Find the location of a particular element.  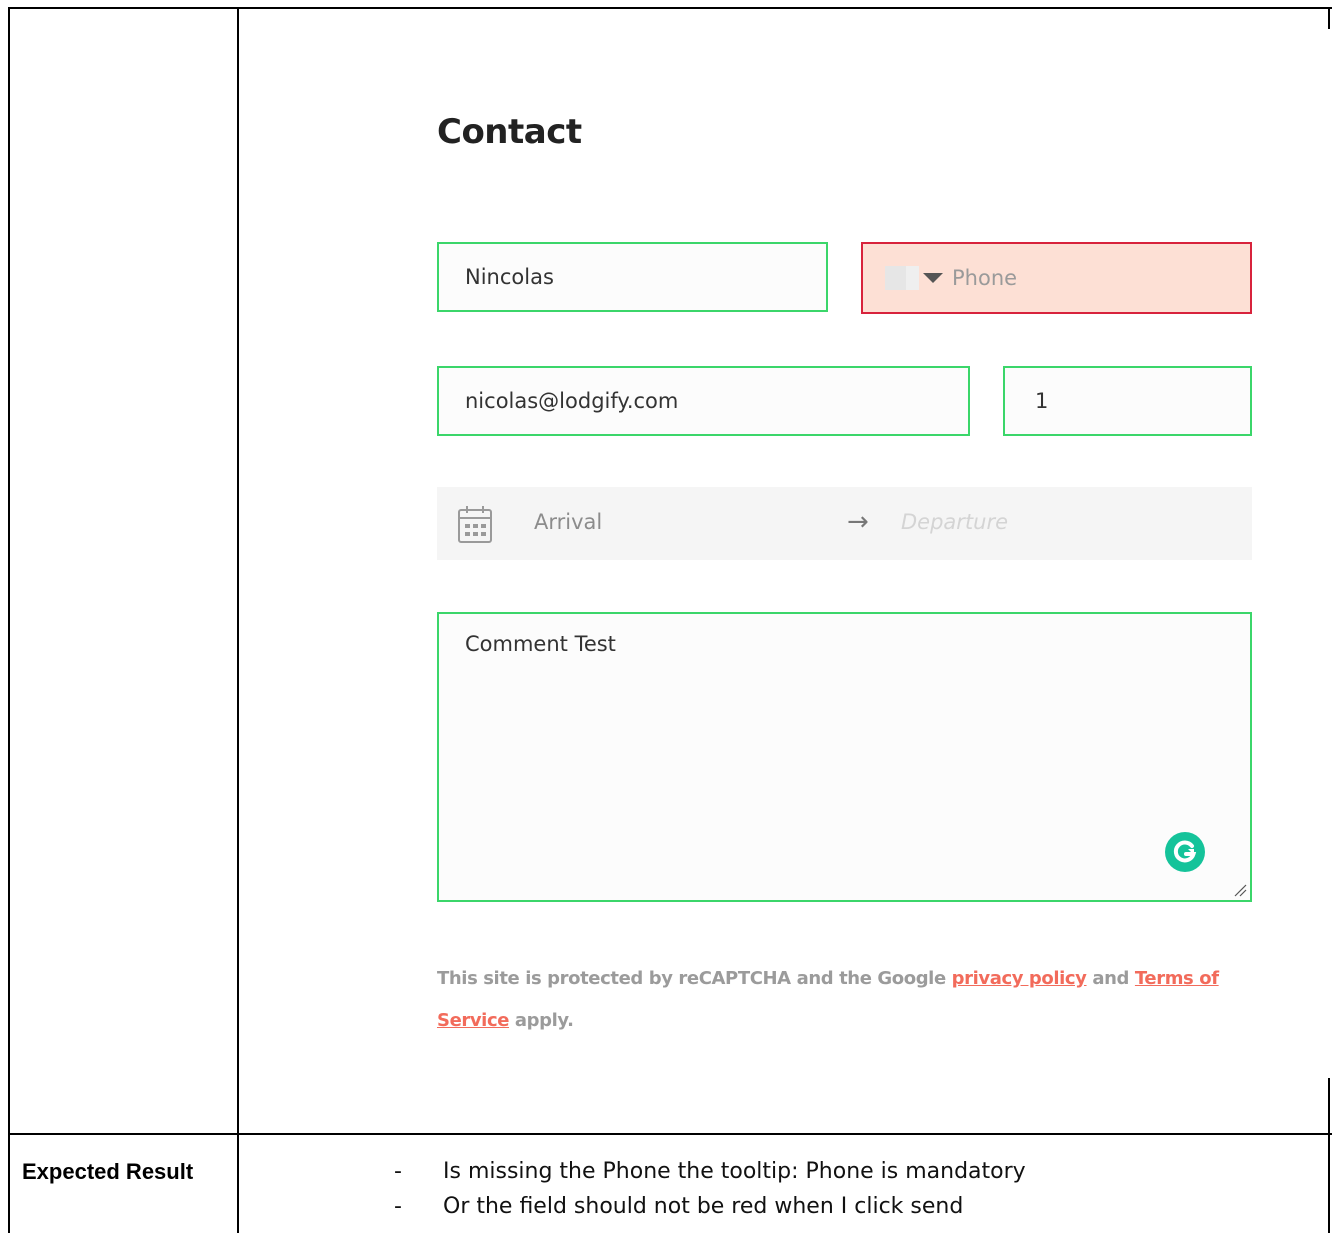

departure-placeholder: Departure is located at coordinates (954, 522).